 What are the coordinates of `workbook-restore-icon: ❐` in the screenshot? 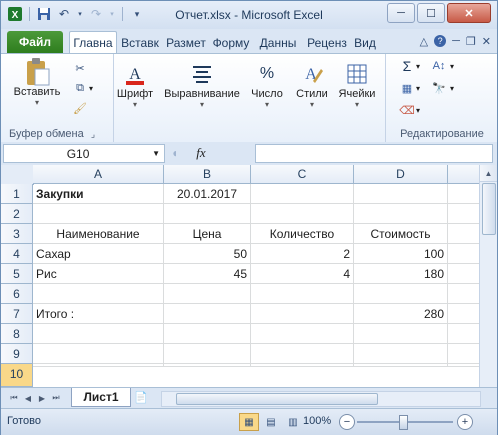 It's located at (471, 41).